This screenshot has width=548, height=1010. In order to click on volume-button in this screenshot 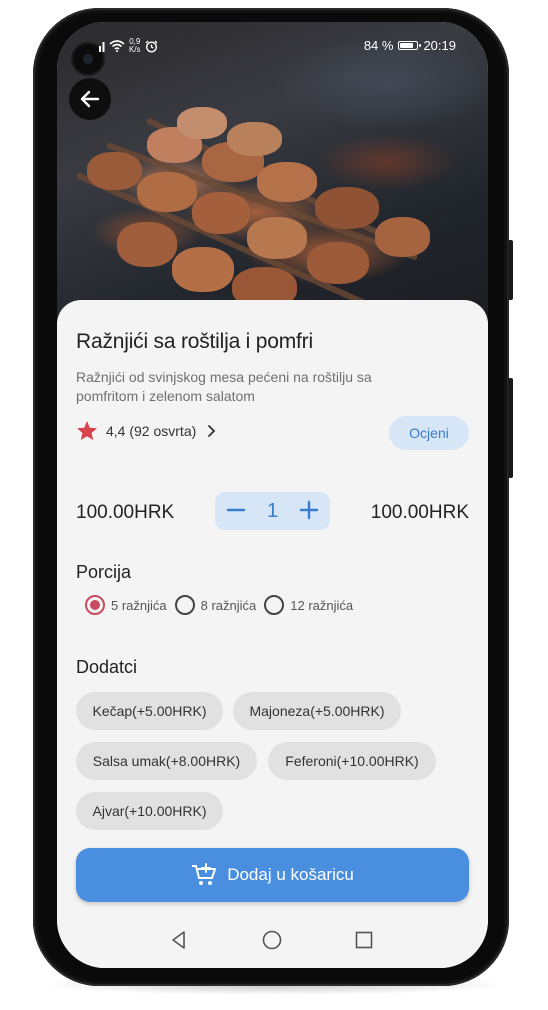, I will do `click(510, 270)`.